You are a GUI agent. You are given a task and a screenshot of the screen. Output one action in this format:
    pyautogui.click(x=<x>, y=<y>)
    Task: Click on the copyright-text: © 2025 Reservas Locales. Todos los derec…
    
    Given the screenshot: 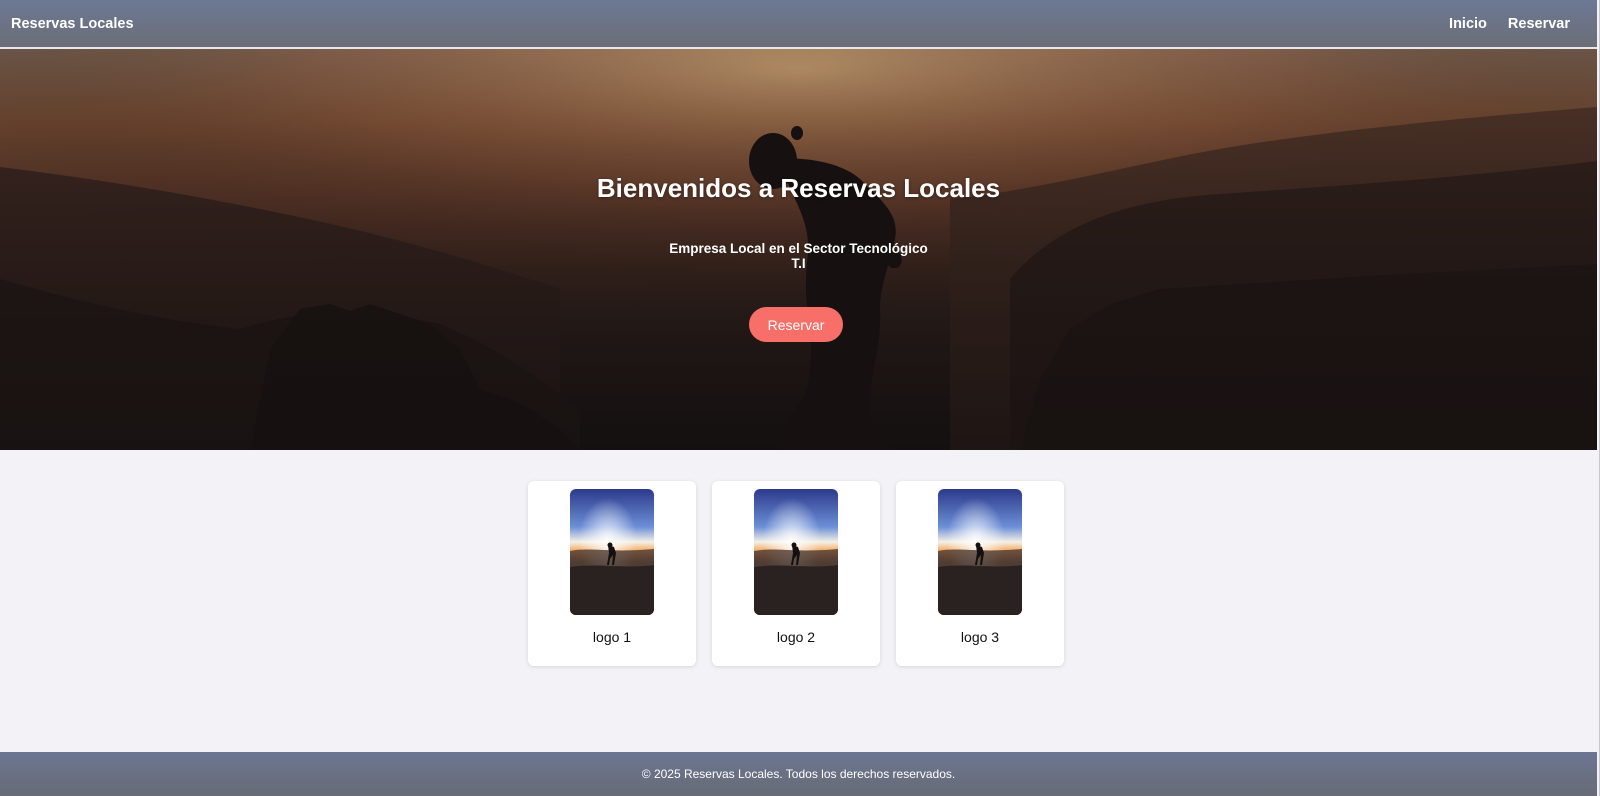 What is the action you would take?
    pyautogui.click(x=798, y=774)
    